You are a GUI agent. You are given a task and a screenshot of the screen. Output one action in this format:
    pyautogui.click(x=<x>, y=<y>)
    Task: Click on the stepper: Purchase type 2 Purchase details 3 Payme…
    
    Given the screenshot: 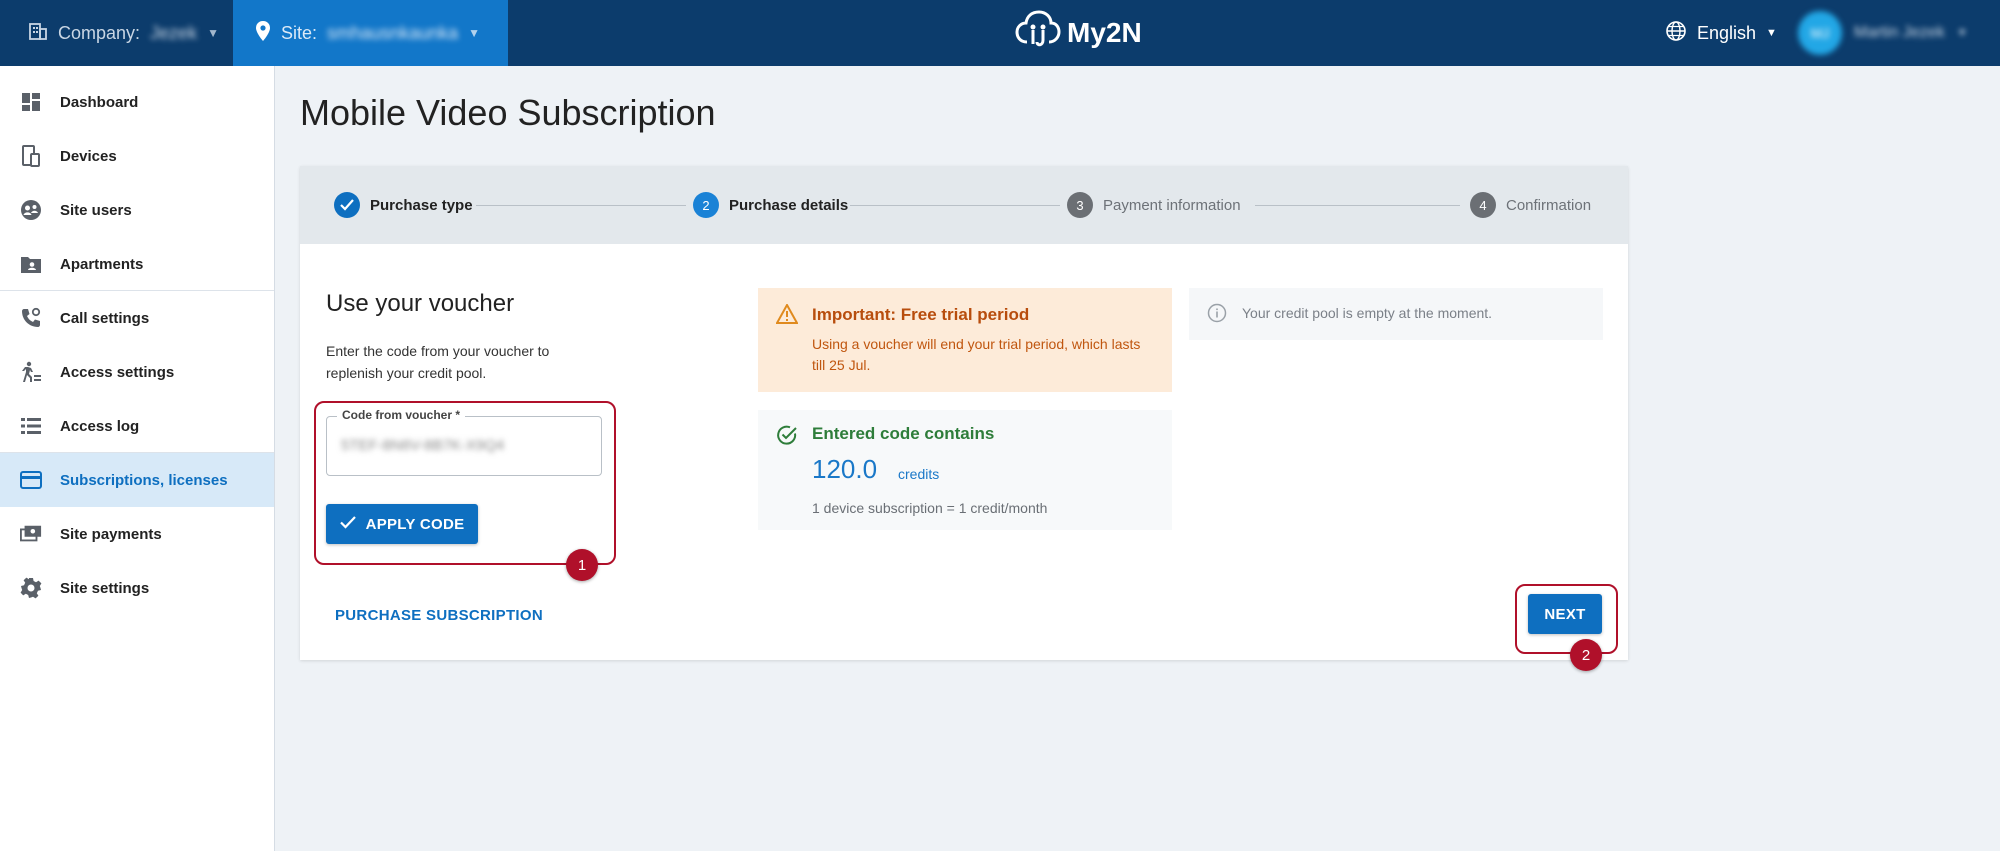 What is the action you would take?
    pyautogui.click(x=964, y=205)
    